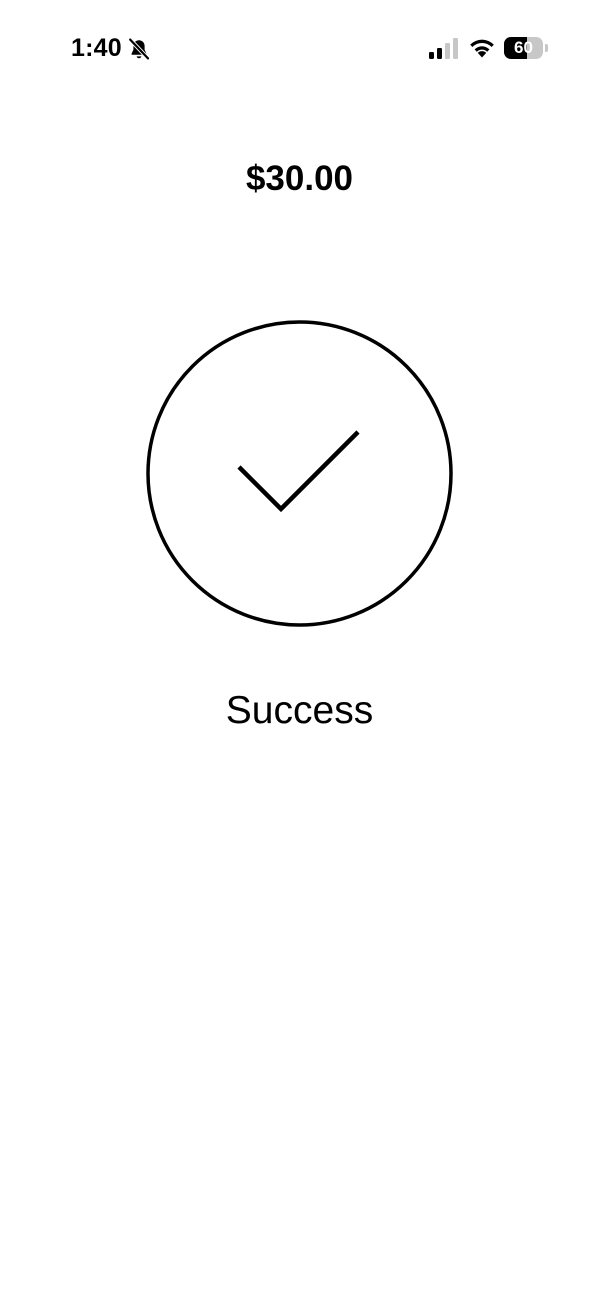  I want to click on cellular-signal-icon, so click(443, 48).